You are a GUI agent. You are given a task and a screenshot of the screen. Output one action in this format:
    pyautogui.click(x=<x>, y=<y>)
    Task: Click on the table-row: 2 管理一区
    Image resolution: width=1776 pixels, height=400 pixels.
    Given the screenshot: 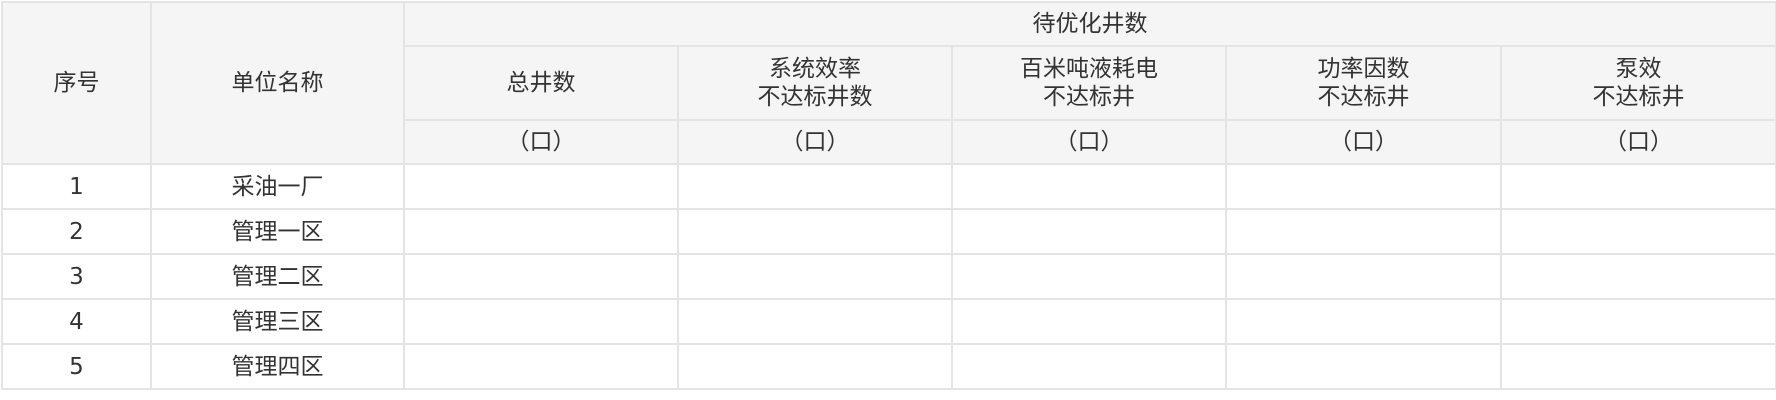 What is the action you would take?
    pyautogui.click(x=888, y=231)
    